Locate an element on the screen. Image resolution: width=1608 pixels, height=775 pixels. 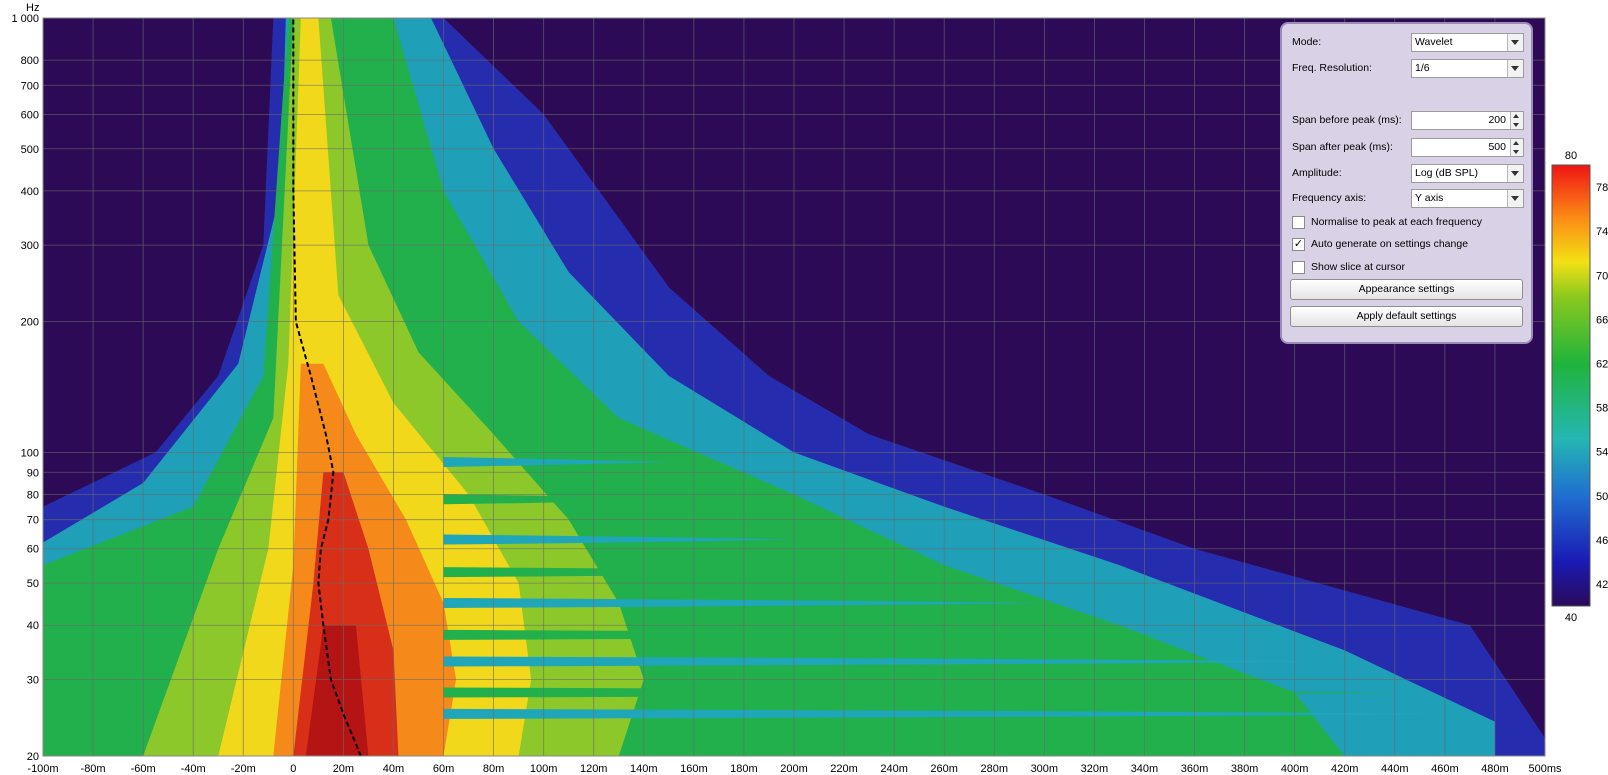
y-tick-label: 60 is located at coordinates (33, 550).